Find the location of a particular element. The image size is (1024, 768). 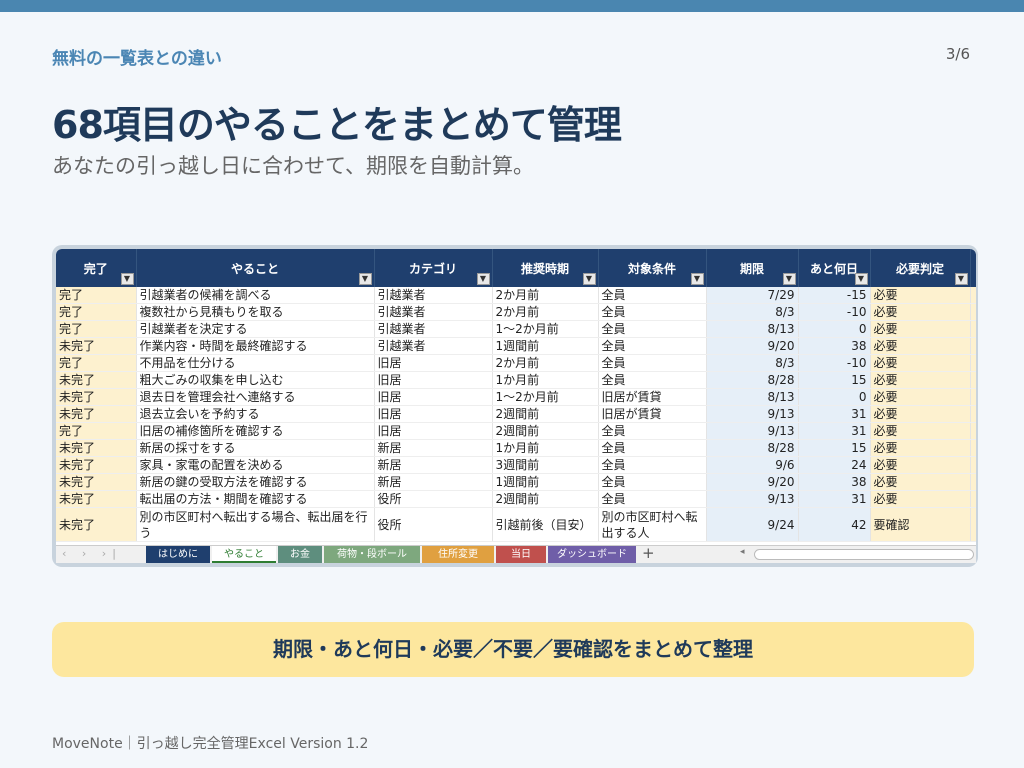

sheet-tab: お金 is located at coordinates (300, 554).